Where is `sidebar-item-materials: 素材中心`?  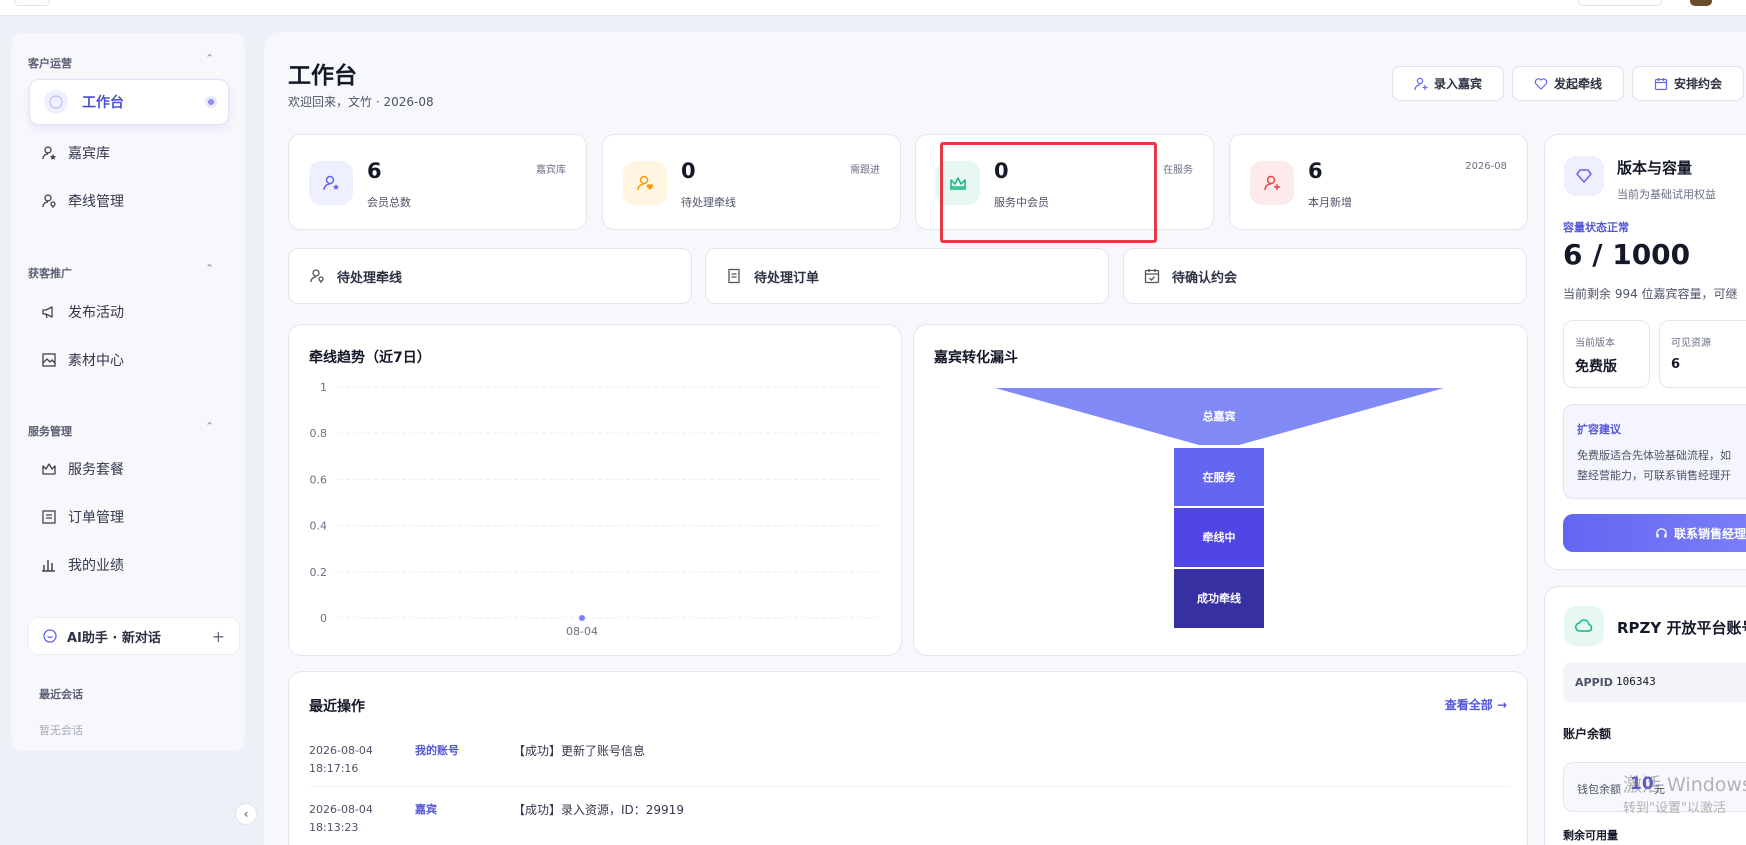
sidebar-item-materials: 素材中心 is located at coordinates (118, 360).